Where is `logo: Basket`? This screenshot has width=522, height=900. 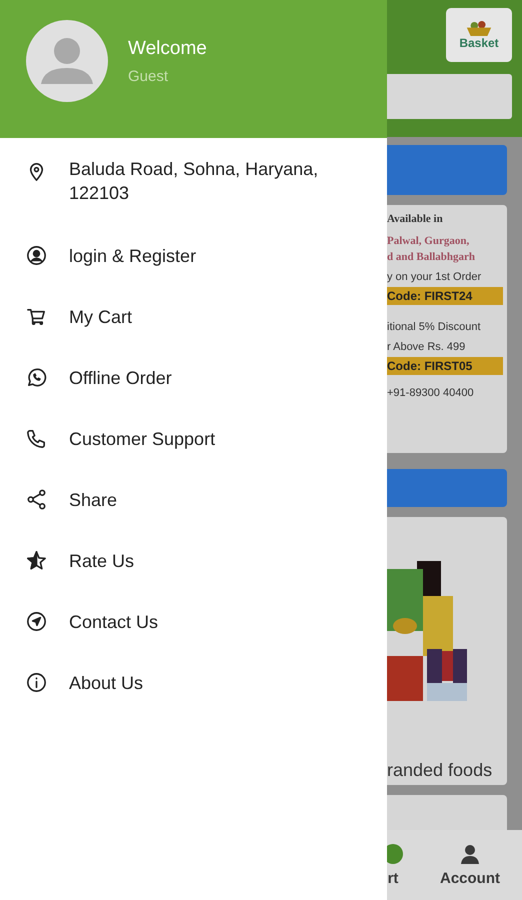
logo: Basket is located at coordinates (479, 35).